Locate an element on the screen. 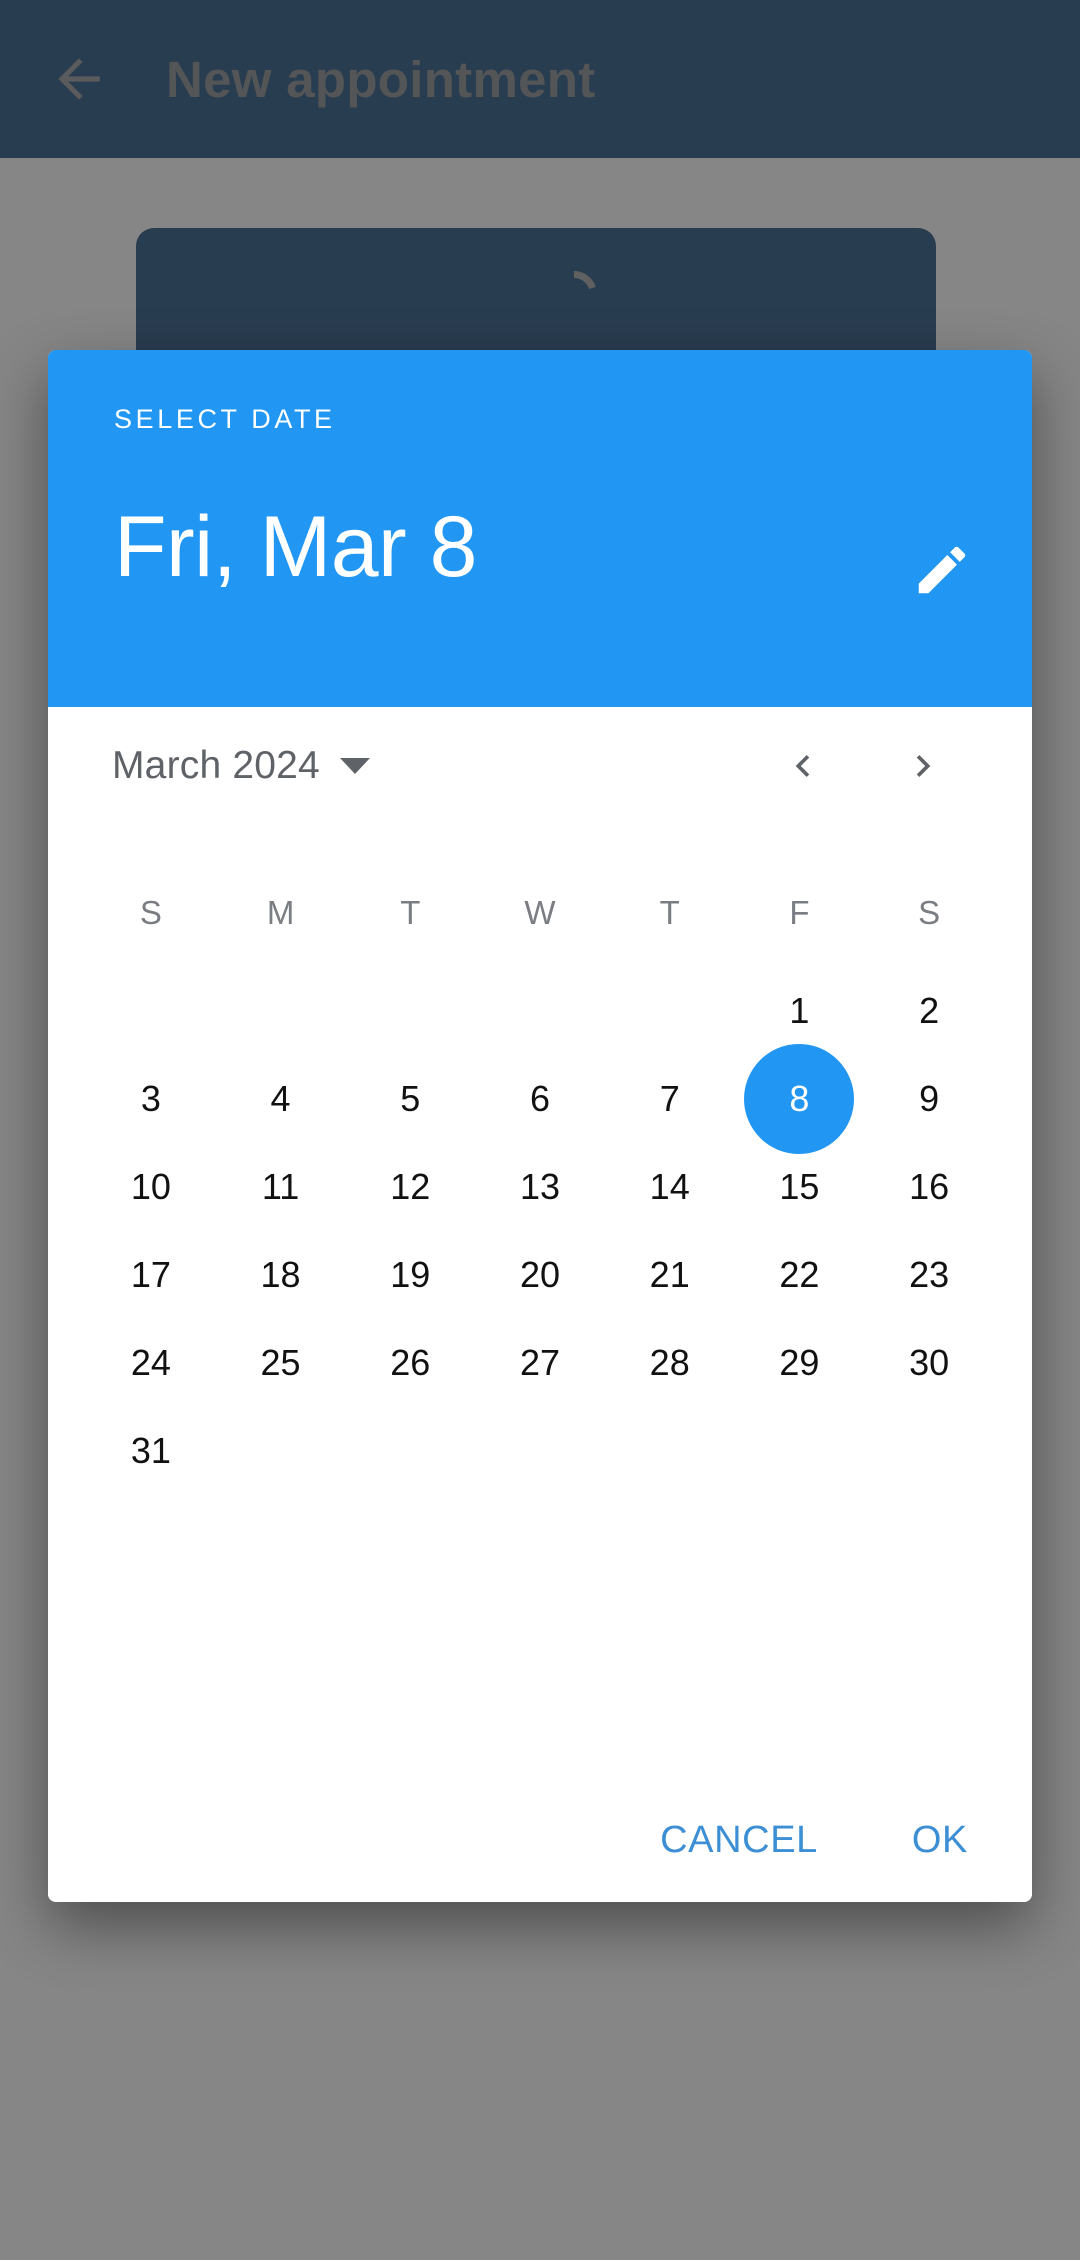 The image size is (1080, 2260). calendar-day-13: 13 is located at coordinates (540, 1187).